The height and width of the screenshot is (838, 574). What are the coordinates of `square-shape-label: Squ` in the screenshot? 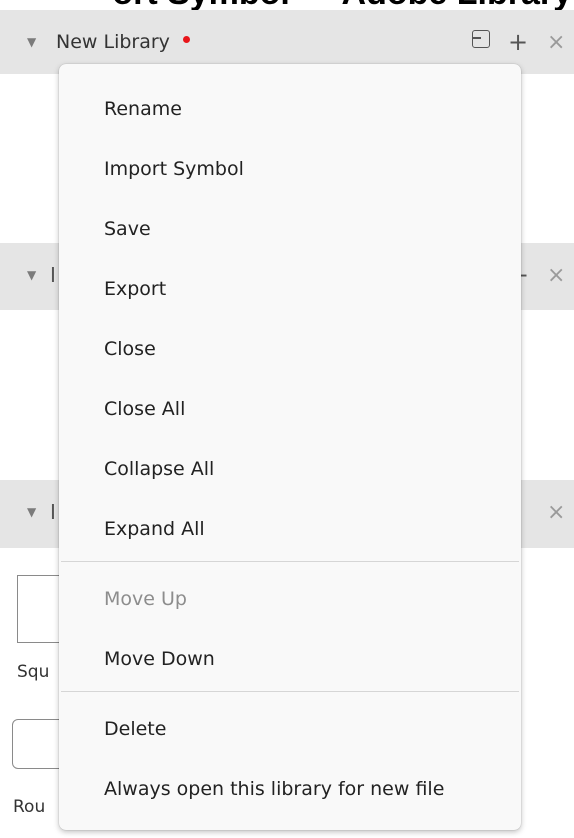 It's located at (33, 672).